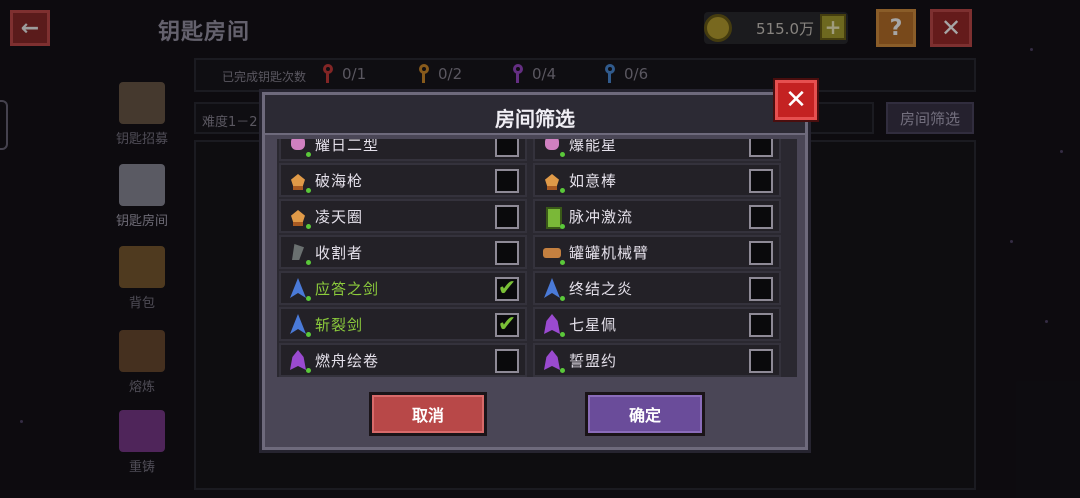  Describe the element at coordinates (657, 252) in the screenshot. I see `weapon-filter-item: 罐罐机械臂` at that location.